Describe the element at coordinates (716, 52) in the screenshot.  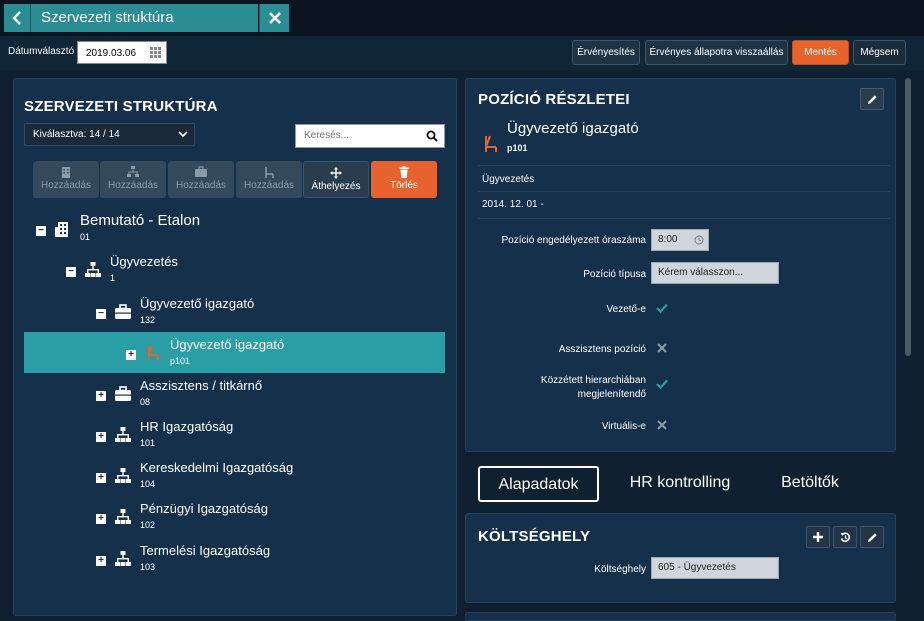
I see `restore-valid-state-button: Érvényes állapotra visszaállás` at that location.